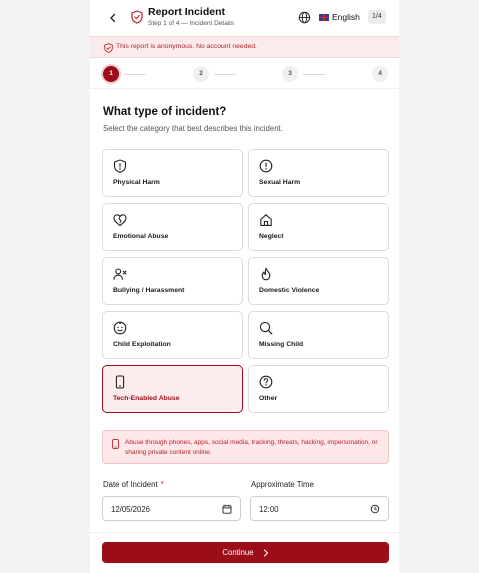 This screenshot has width=479, height=573. What do you see at coordinates (318, 227) in the screenshot?
I see `category-neglect: Neglect` at bounding box center [318, 227].